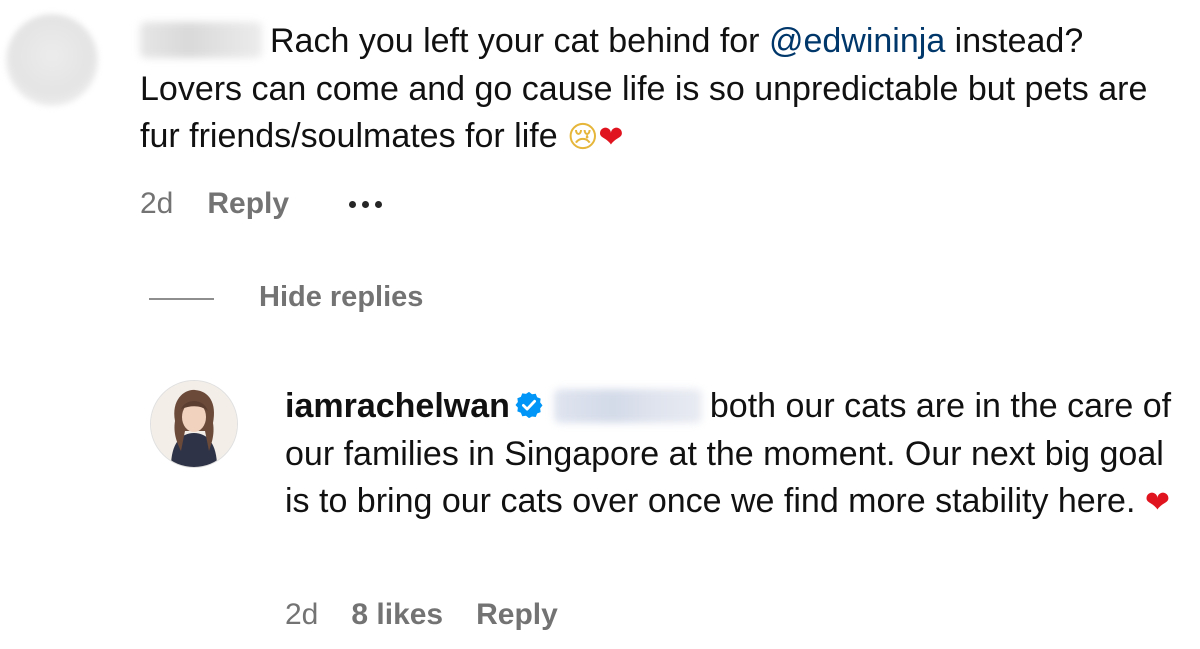  I want to click on reply-timestamp: 2d, so click(301, 615).